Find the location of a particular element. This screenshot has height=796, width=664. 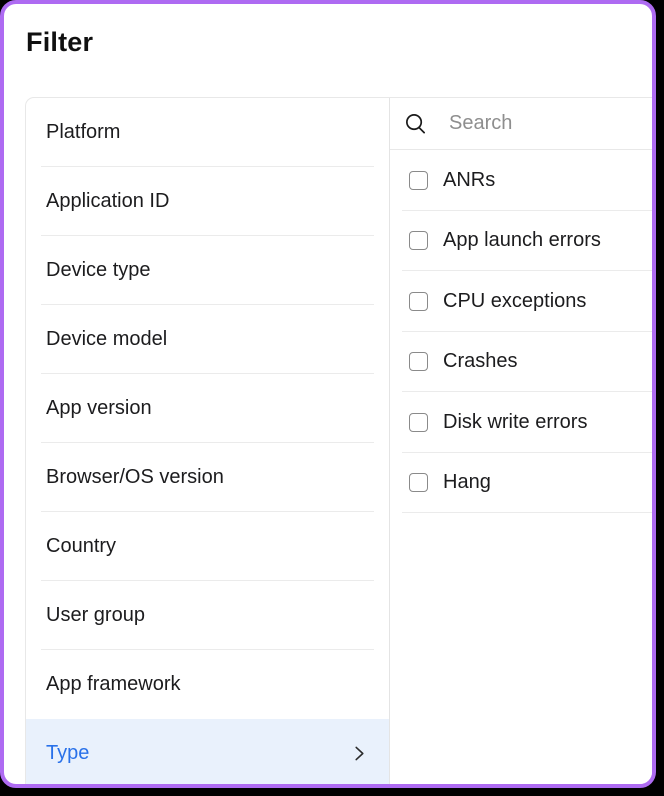

category-label: Type is located at coordinates (68, 753).